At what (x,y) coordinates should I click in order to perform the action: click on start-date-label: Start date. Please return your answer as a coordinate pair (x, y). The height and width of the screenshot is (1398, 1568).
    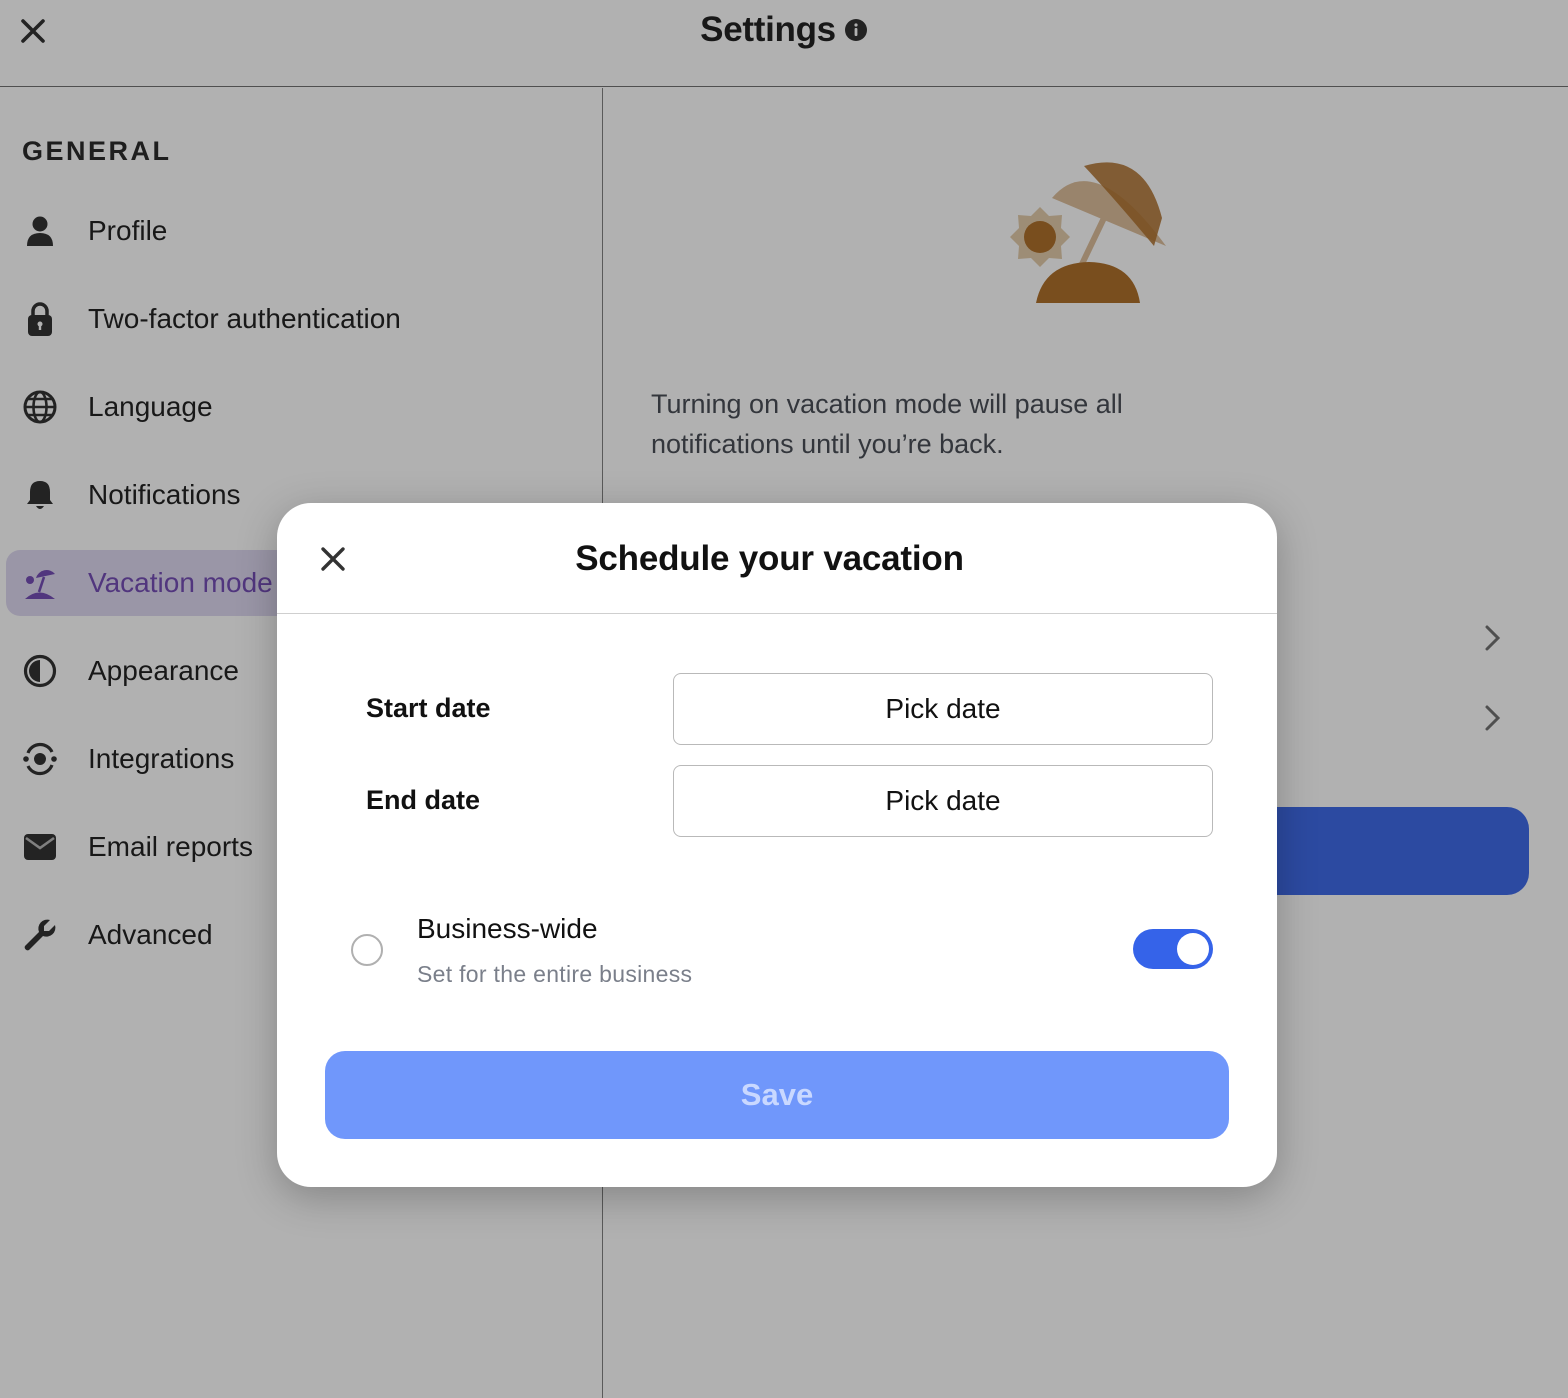
    Looking at the image, I should click on (428, 708).